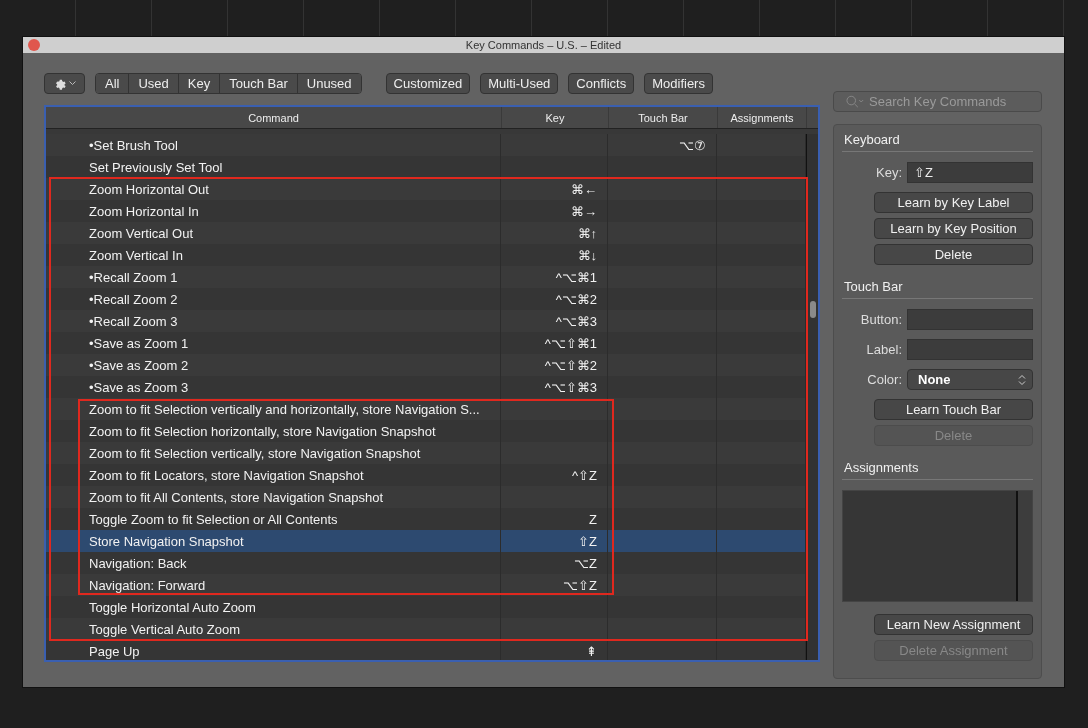  Describe the element at coordinates (428, 83) in the screenshot. I see `filter-toggle-button: Customized` at that location.